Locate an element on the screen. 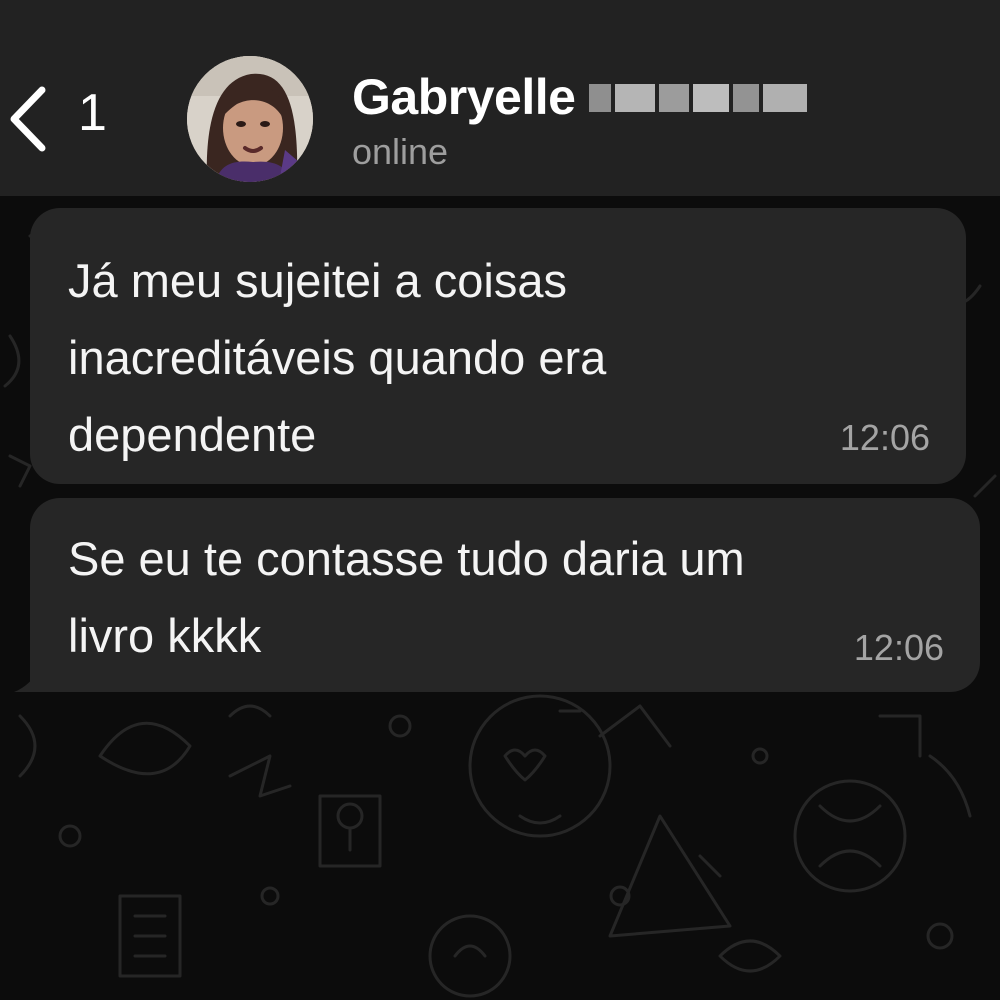  avatar-photo is located at coordinates (250, 119).